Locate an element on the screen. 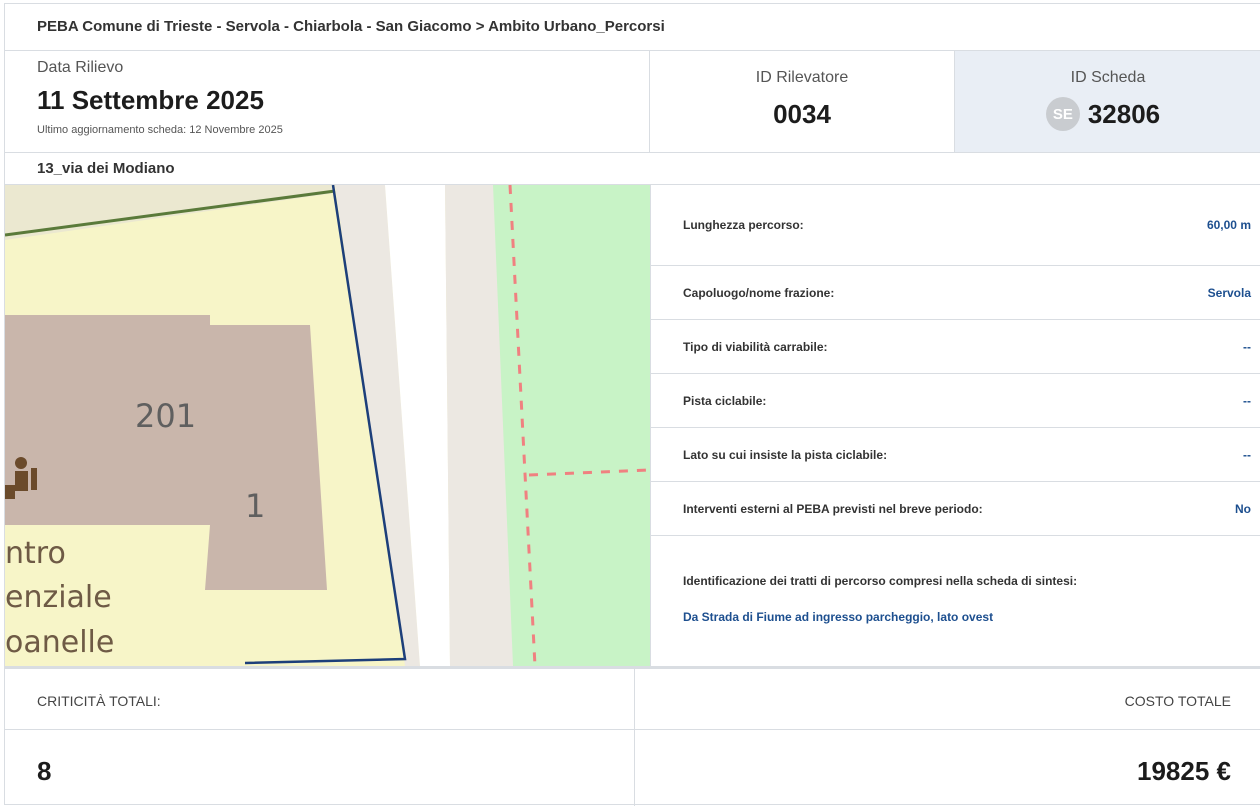 This screenshot has width=1260, height=806. survey-date-label: Data Rilievo is located at coordinates (80, 67).